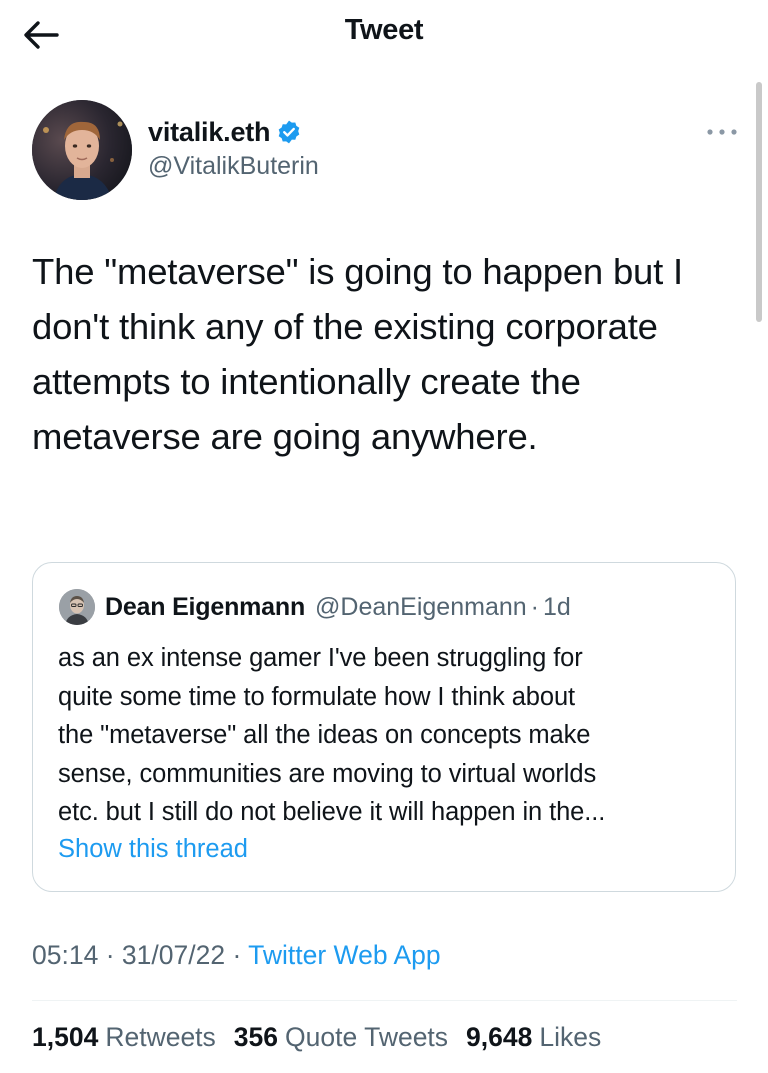 This screenshot has width=768, height=1073. I want to click on quoted-author-avatar, so click(77, 607).